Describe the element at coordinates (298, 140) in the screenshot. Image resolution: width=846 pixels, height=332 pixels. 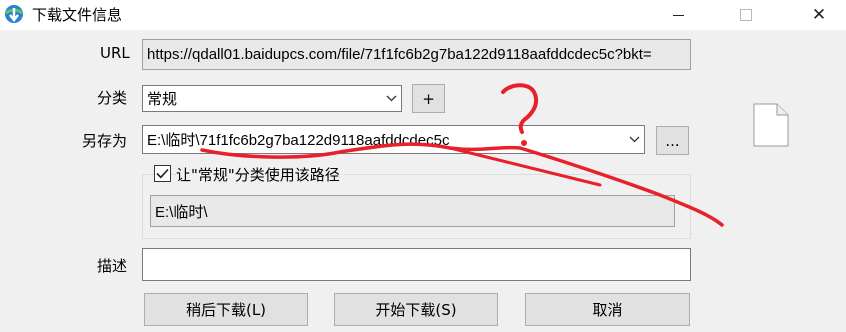
I see `save-as-value: E:\临时\71f1fc6b2g7ba122d9118aafddcdec5c` at that location.